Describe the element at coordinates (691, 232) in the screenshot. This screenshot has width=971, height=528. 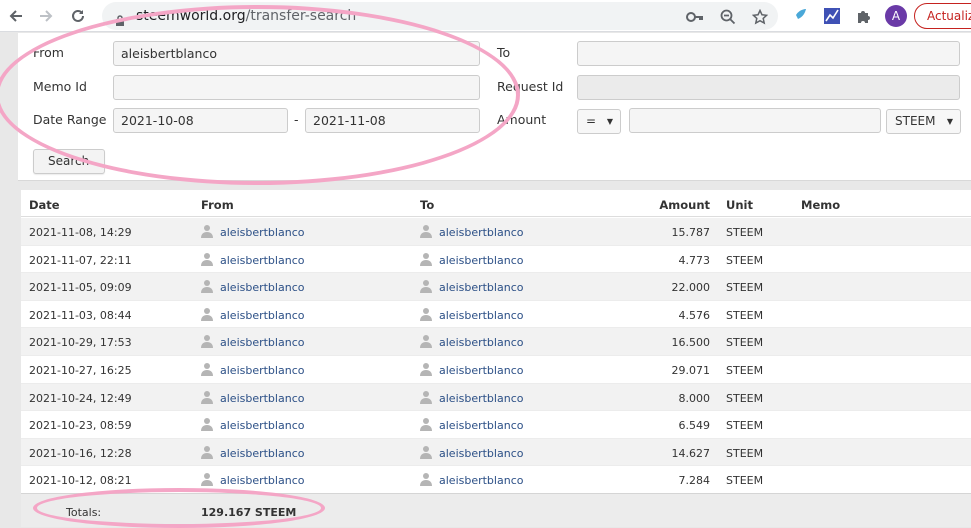
I see `row-amount: 15.787` at that location.